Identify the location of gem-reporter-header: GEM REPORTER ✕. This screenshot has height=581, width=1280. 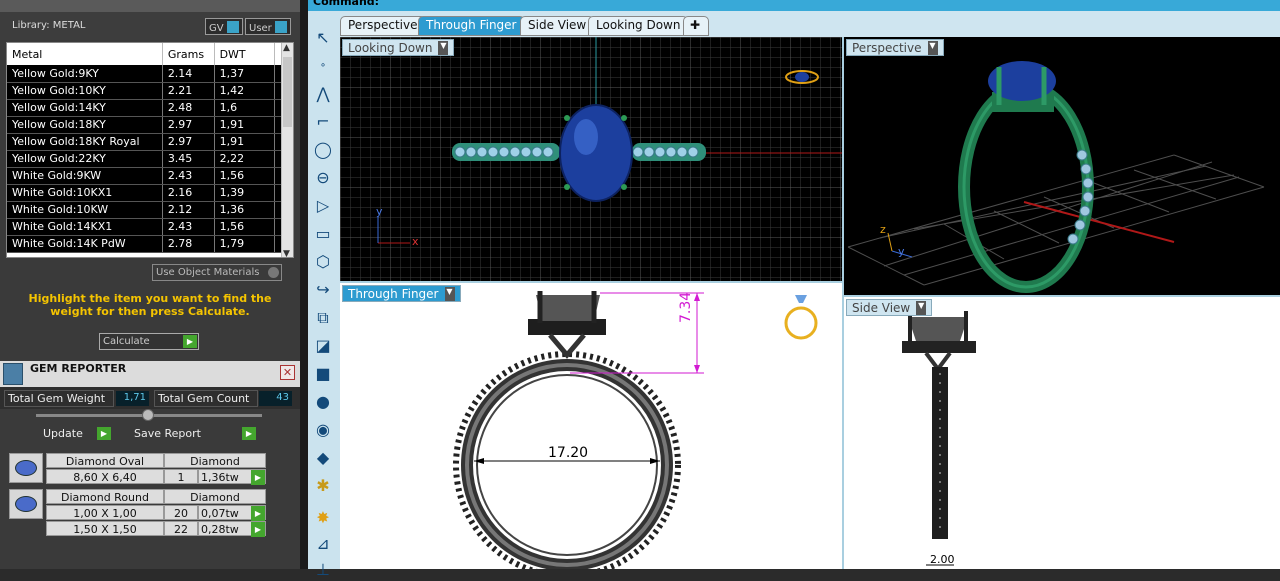
(150, 374).